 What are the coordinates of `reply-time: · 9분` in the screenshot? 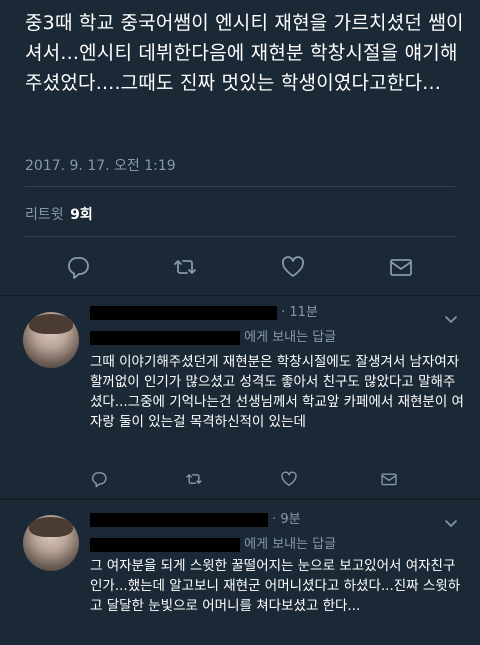 It's located at (286, 519).